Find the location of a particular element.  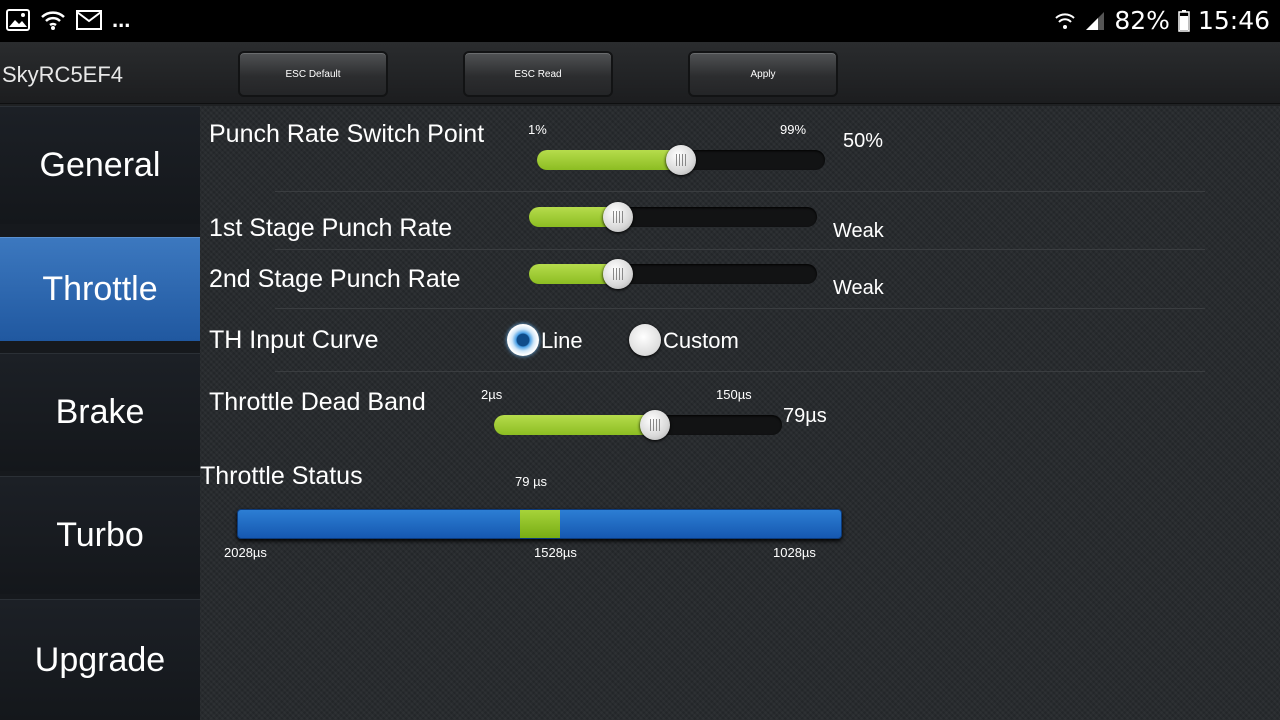

sidebar-item-label: General is located at coordinates (100, 165).